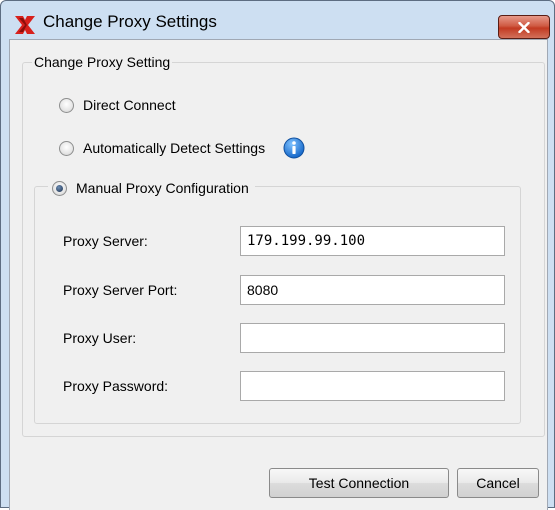  What do you see at coordinates (359, 483) in the screenshot?
I see `test-connection-button: Test Connection` at bounding box center [359, 483].